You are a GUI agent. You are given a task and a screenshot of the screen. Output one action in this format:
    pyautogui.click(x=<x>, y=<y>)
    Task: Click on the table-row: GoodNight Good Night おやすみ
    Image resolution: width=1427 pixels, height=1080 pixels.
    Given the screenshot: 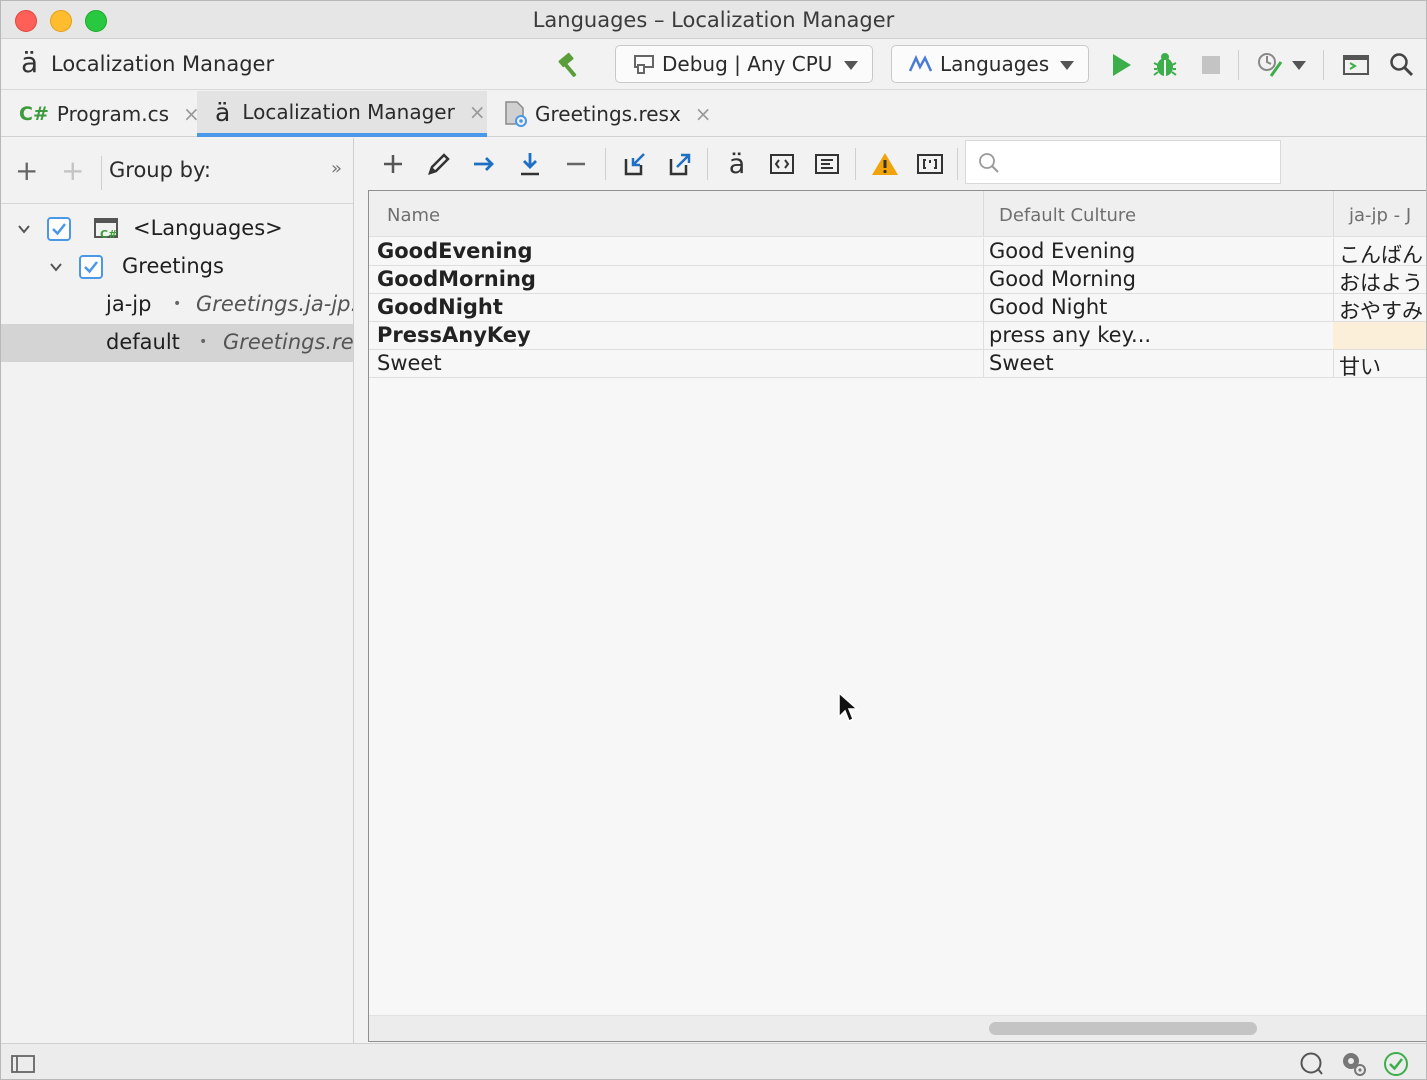 What is the action you would take?
    pyautogui.click(x=897, y=308)
    